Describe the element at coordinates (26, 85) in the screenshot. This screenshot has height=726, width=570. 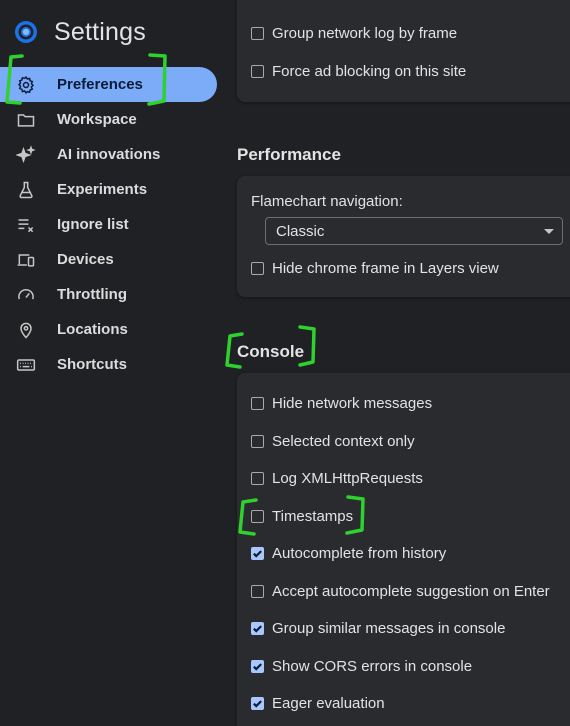
I see `gear-icon` at that location.